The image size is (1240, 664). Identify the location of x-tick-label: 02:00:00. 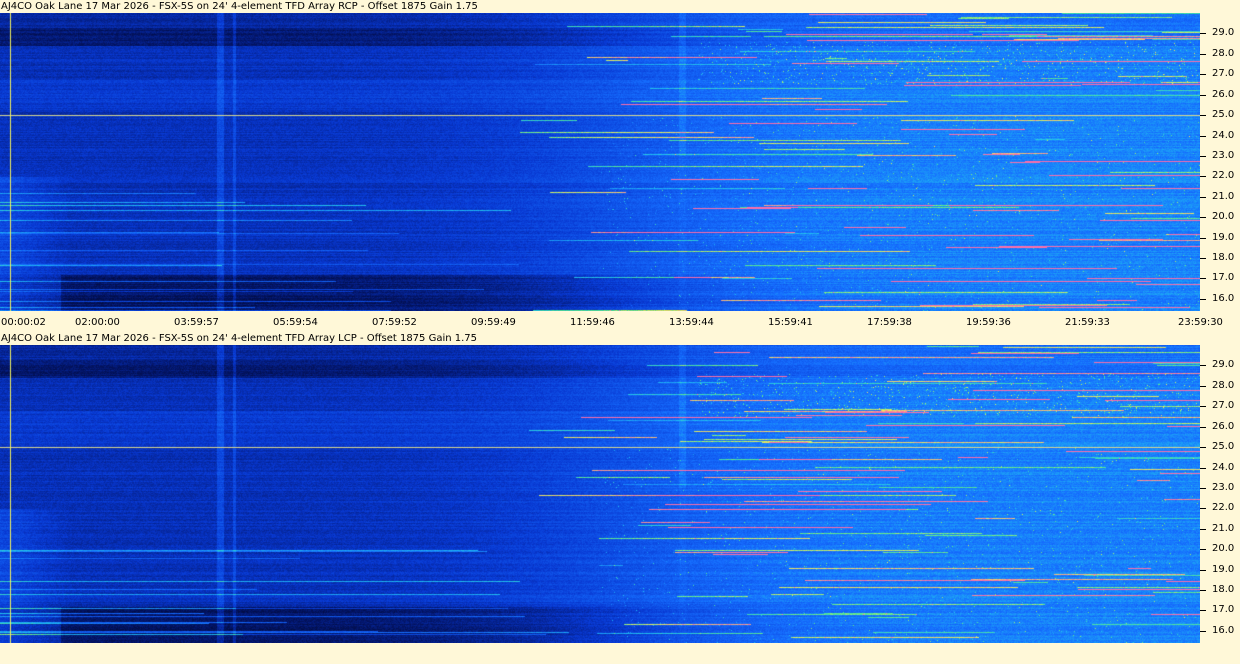
(97, 322).